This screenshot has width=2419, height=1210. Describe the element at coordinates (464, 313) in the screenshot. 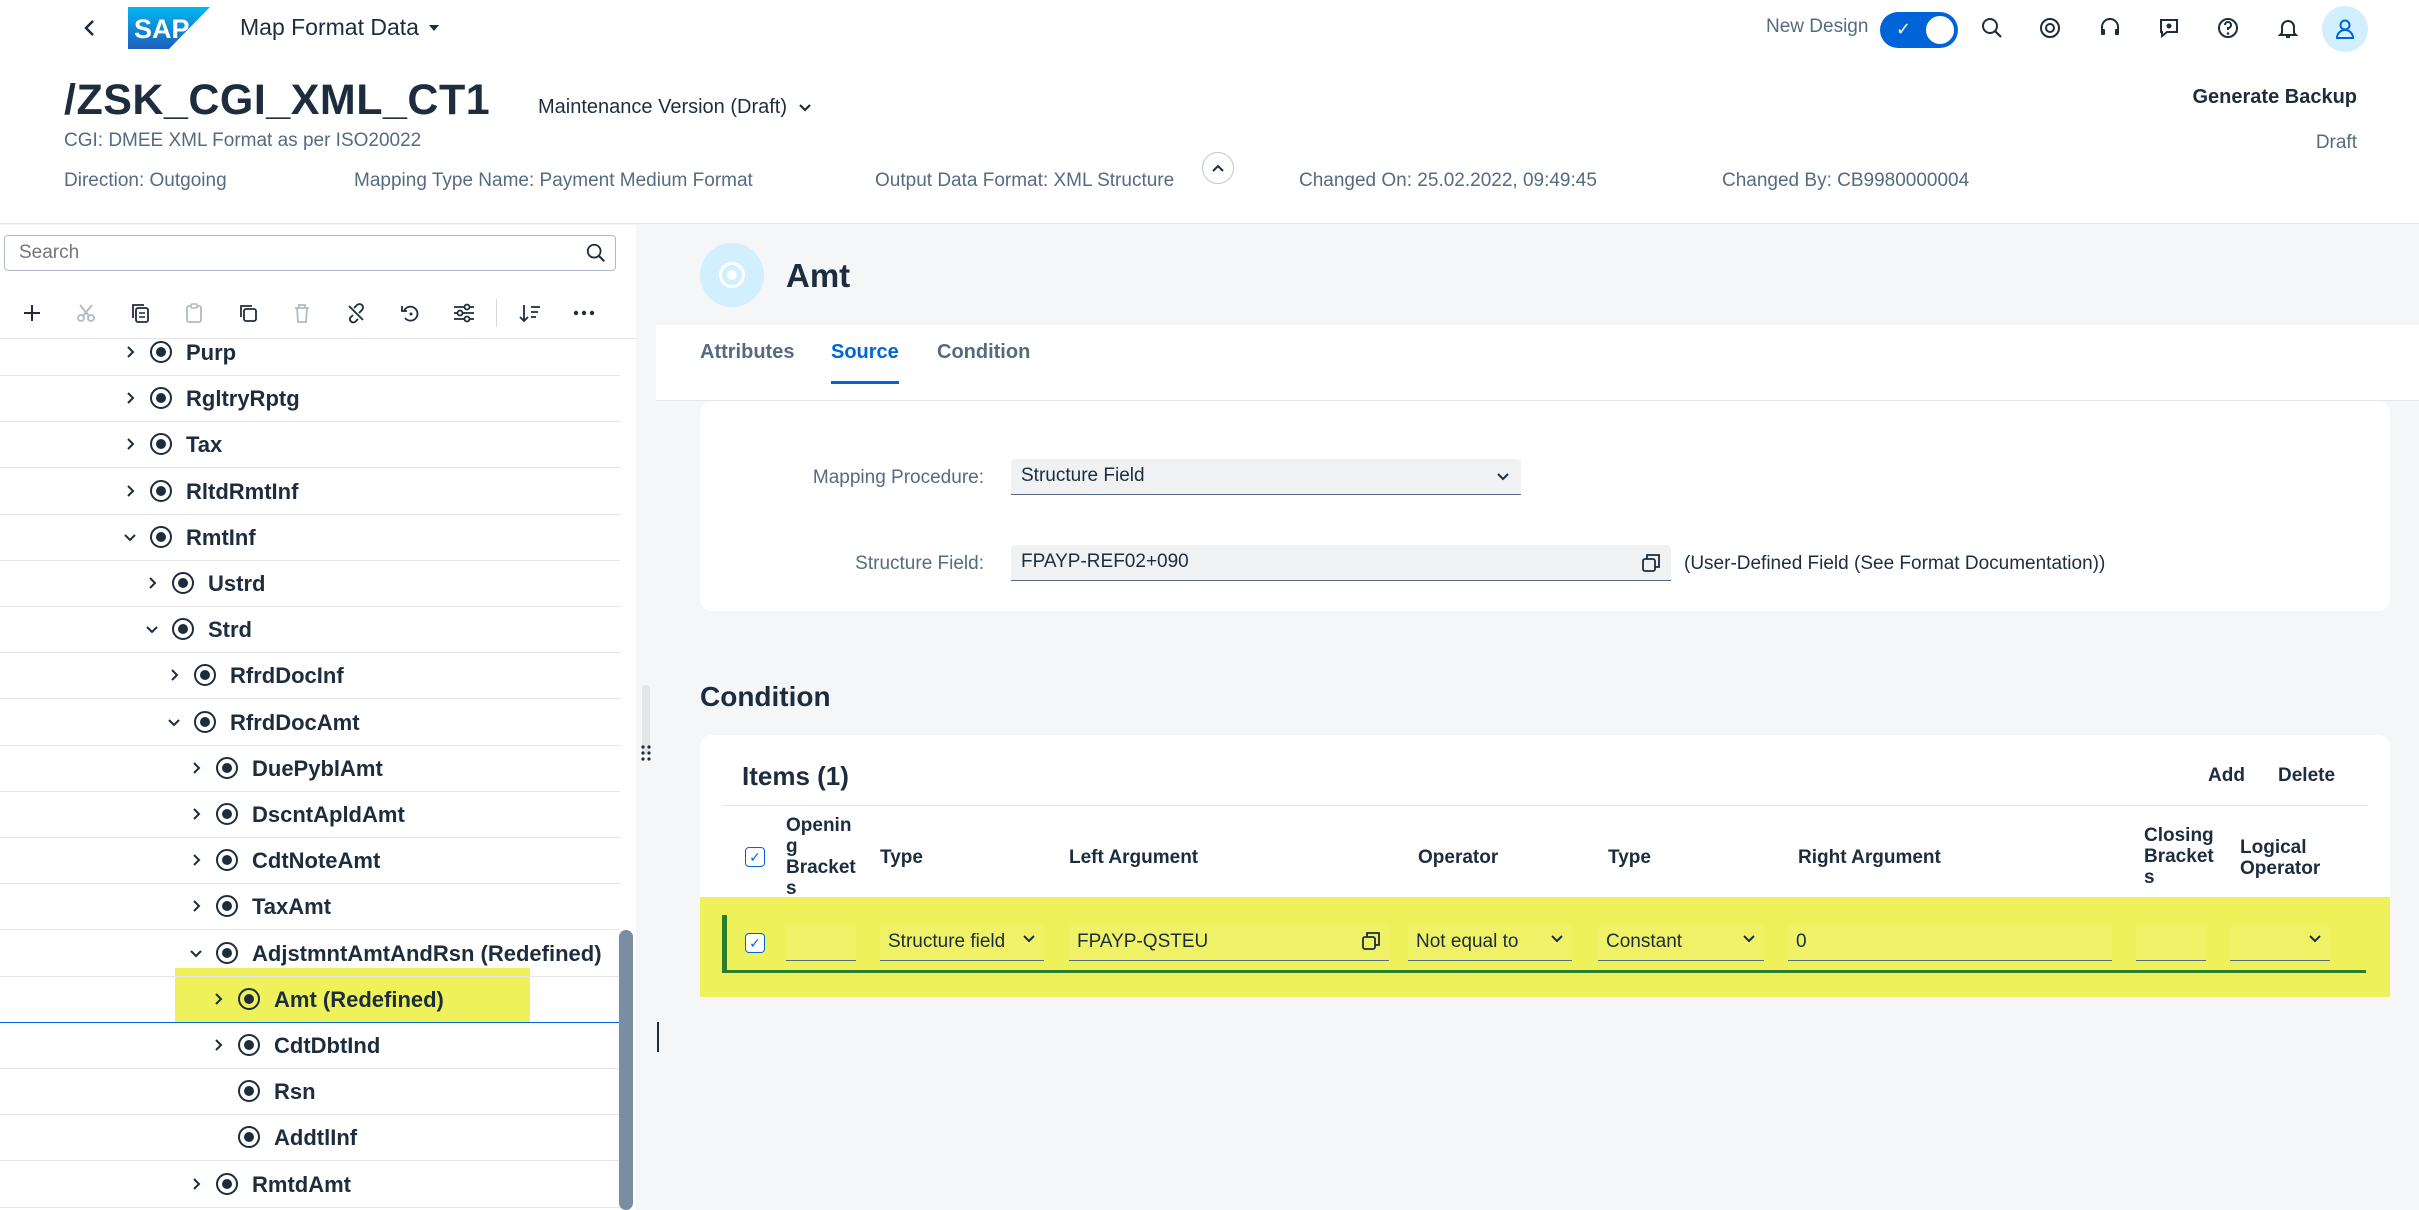

I see `settings-icon` at that location.